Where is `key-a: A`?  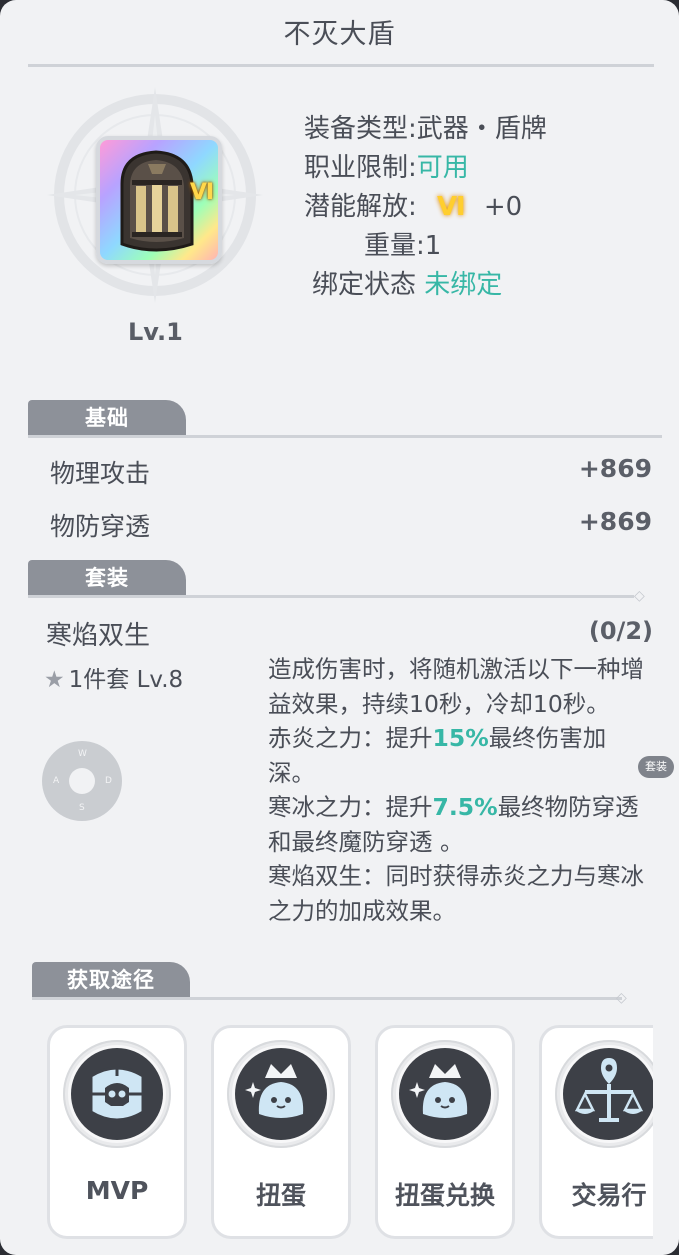 key-a: A is located at coordinates (56, 781).